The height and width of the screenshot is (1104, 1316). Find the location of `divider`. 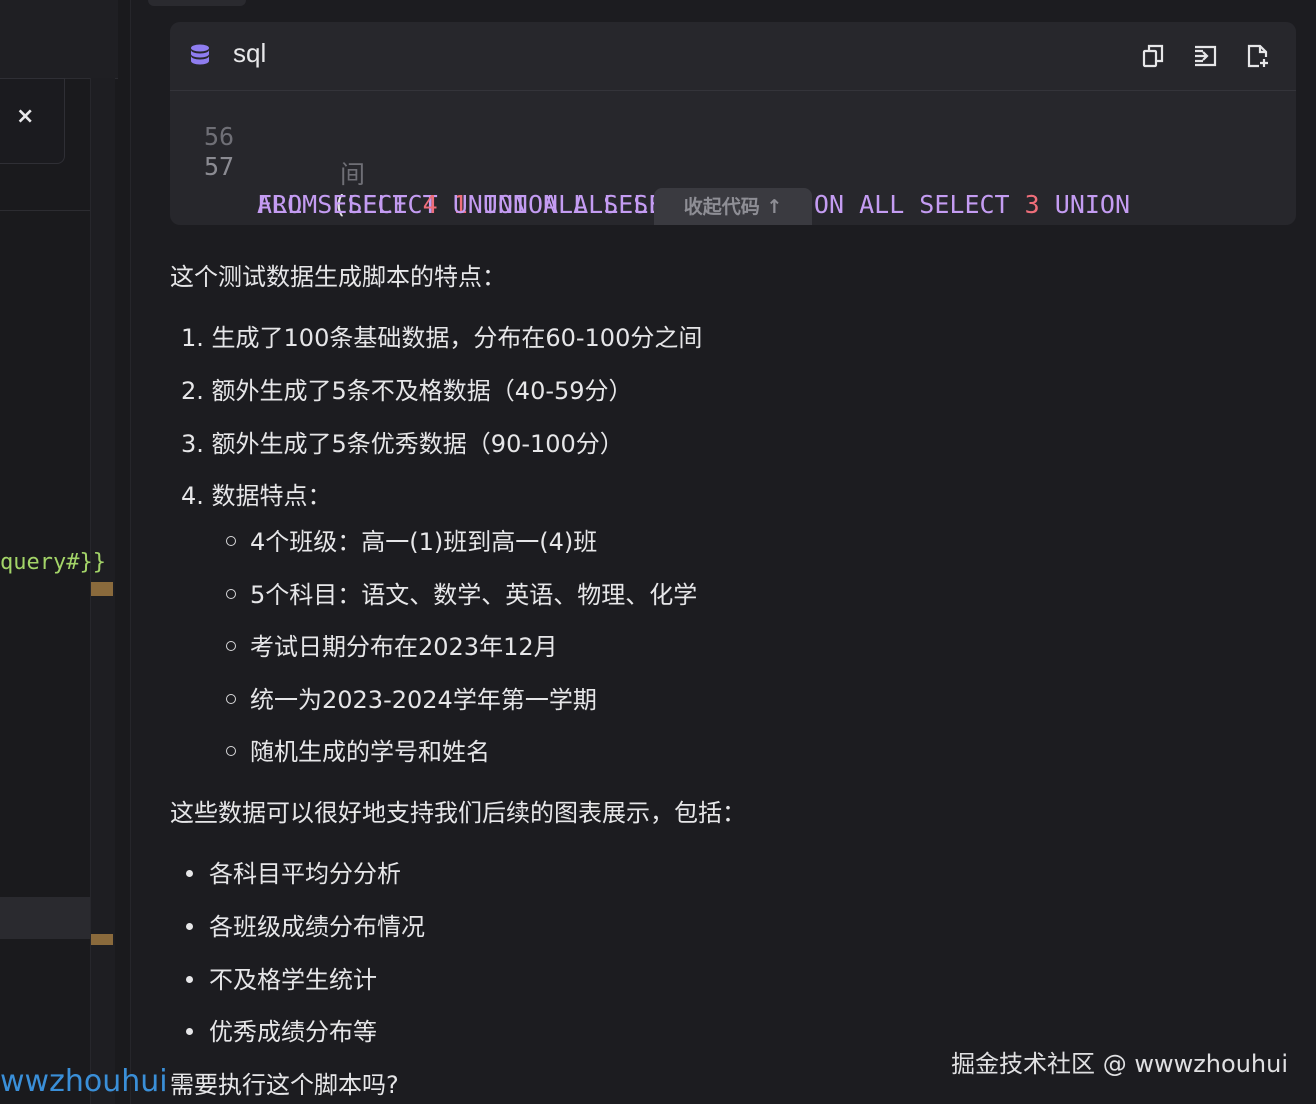

divider is located at coordinates (45, 210).